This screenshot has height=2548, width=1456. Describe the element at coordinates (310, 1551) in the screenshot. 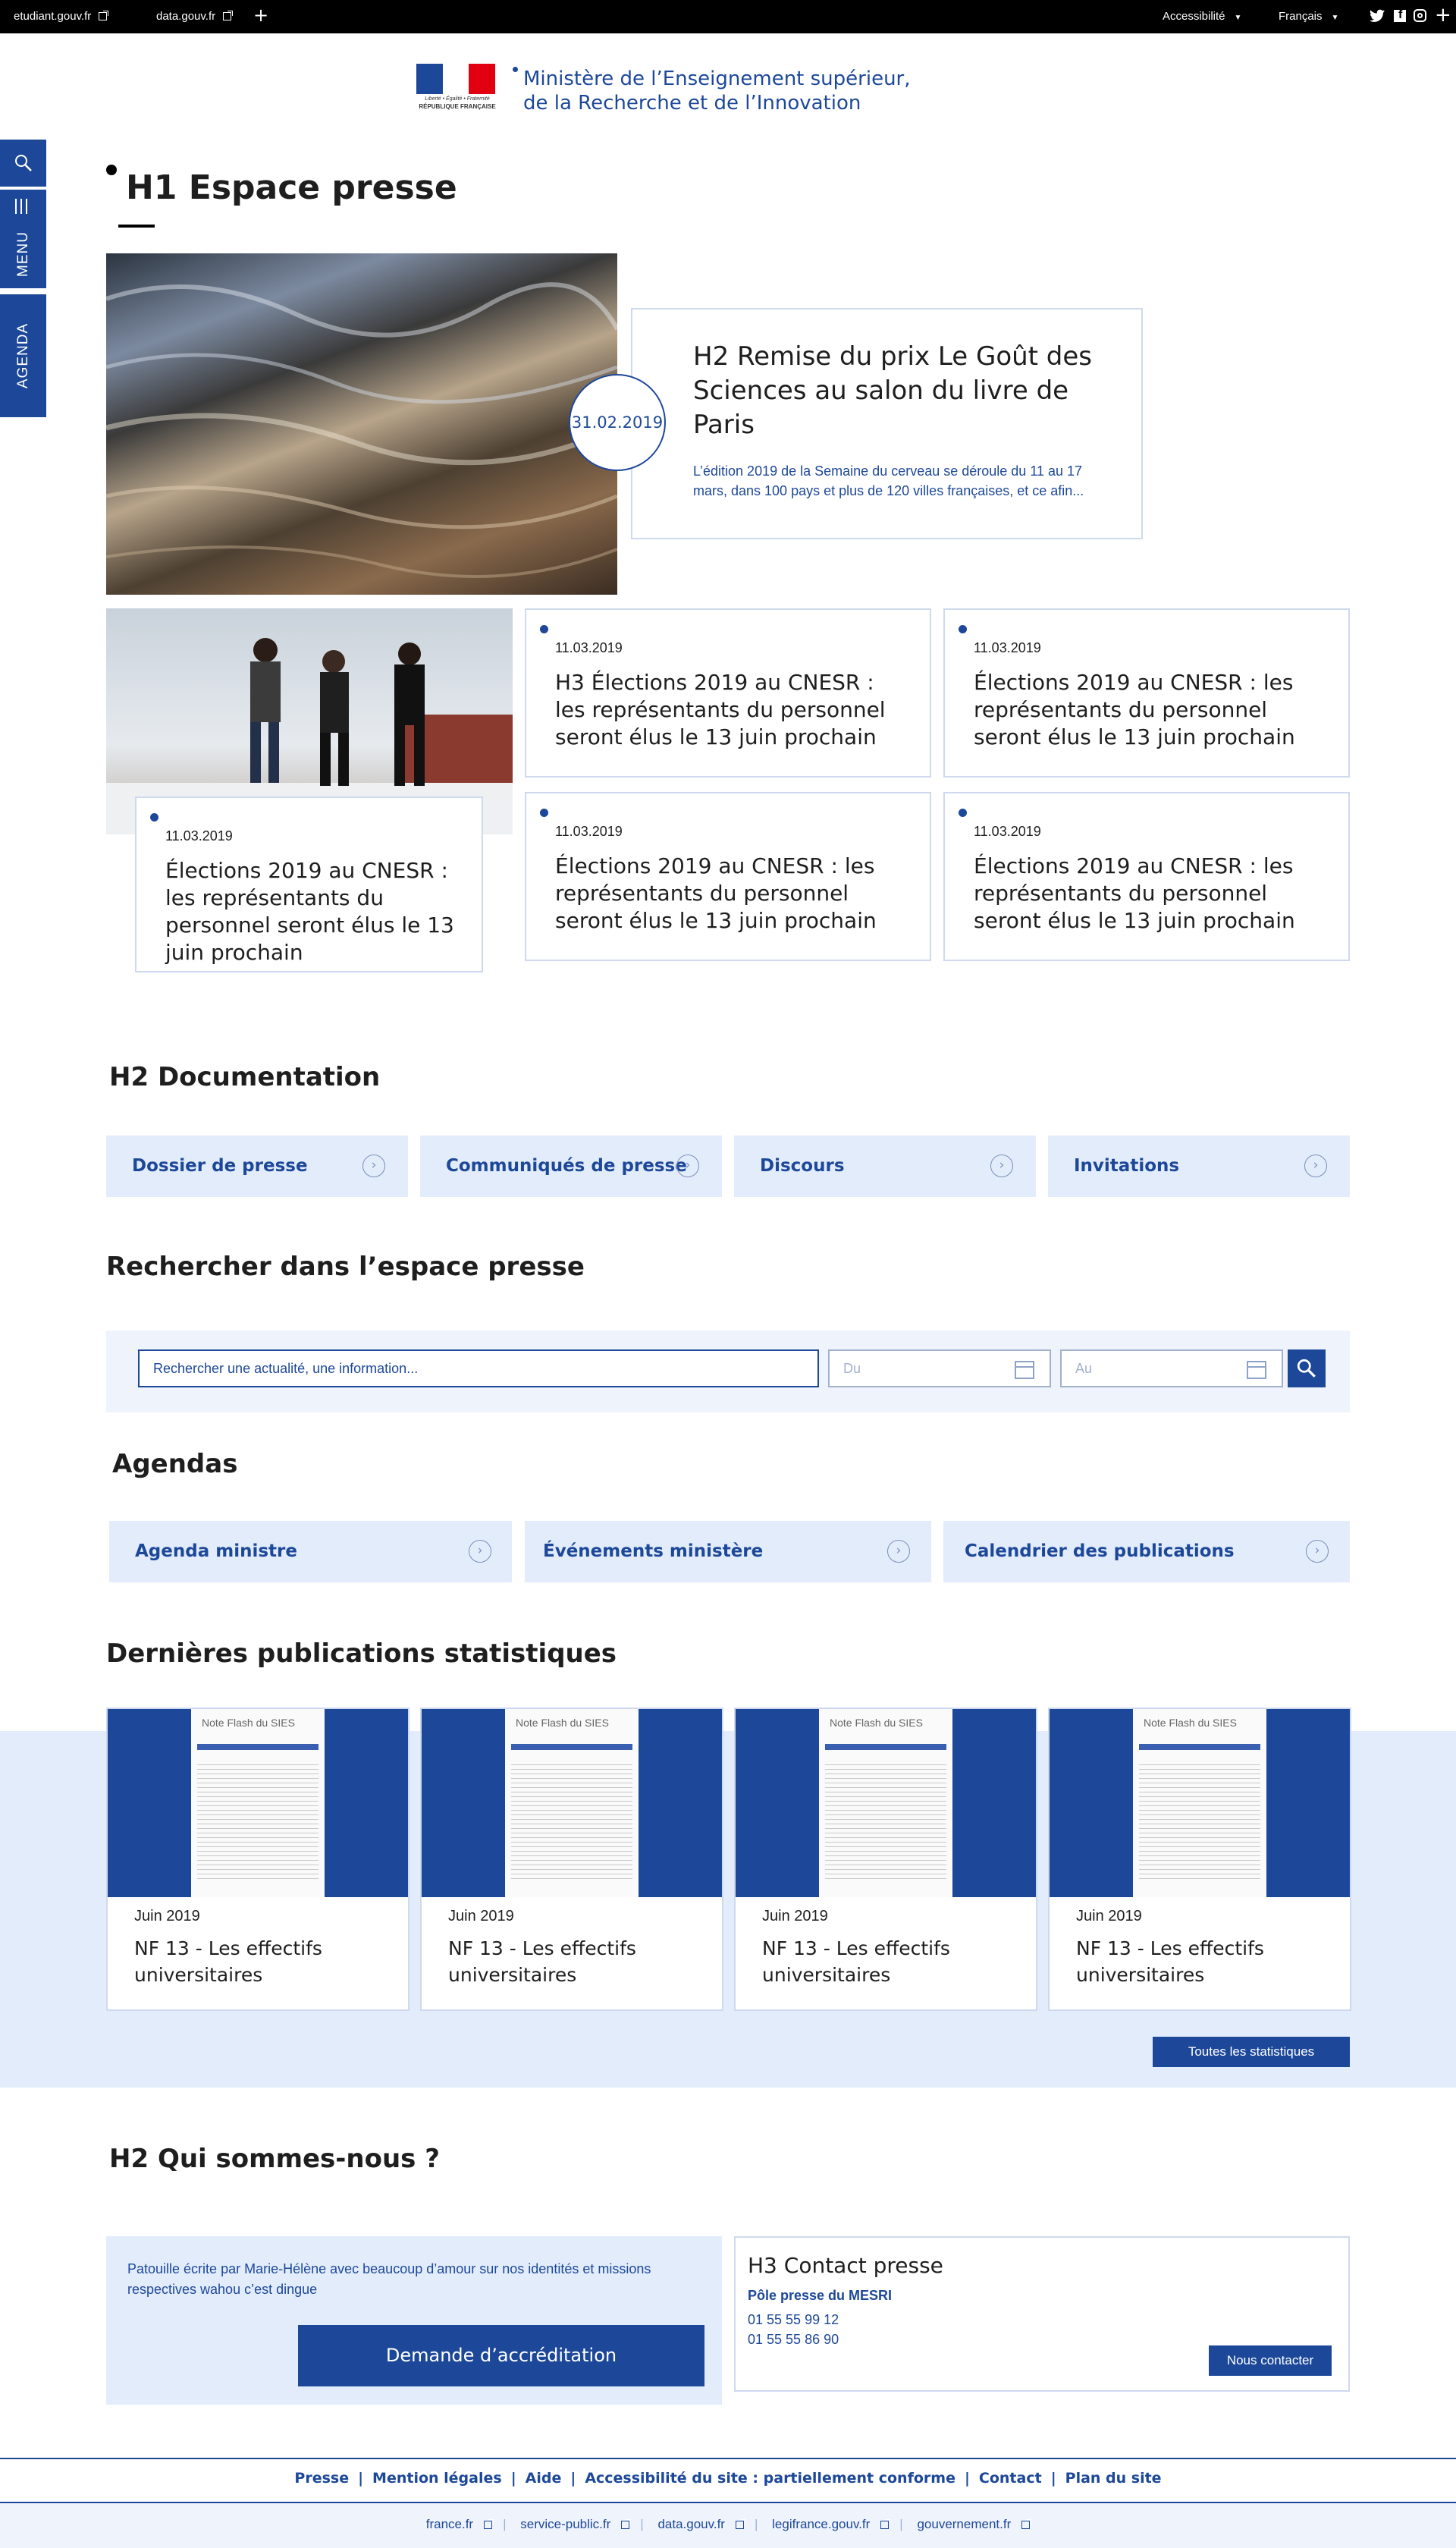

I see `agenda-button-ministre: Agenda ministre ›` at that location.